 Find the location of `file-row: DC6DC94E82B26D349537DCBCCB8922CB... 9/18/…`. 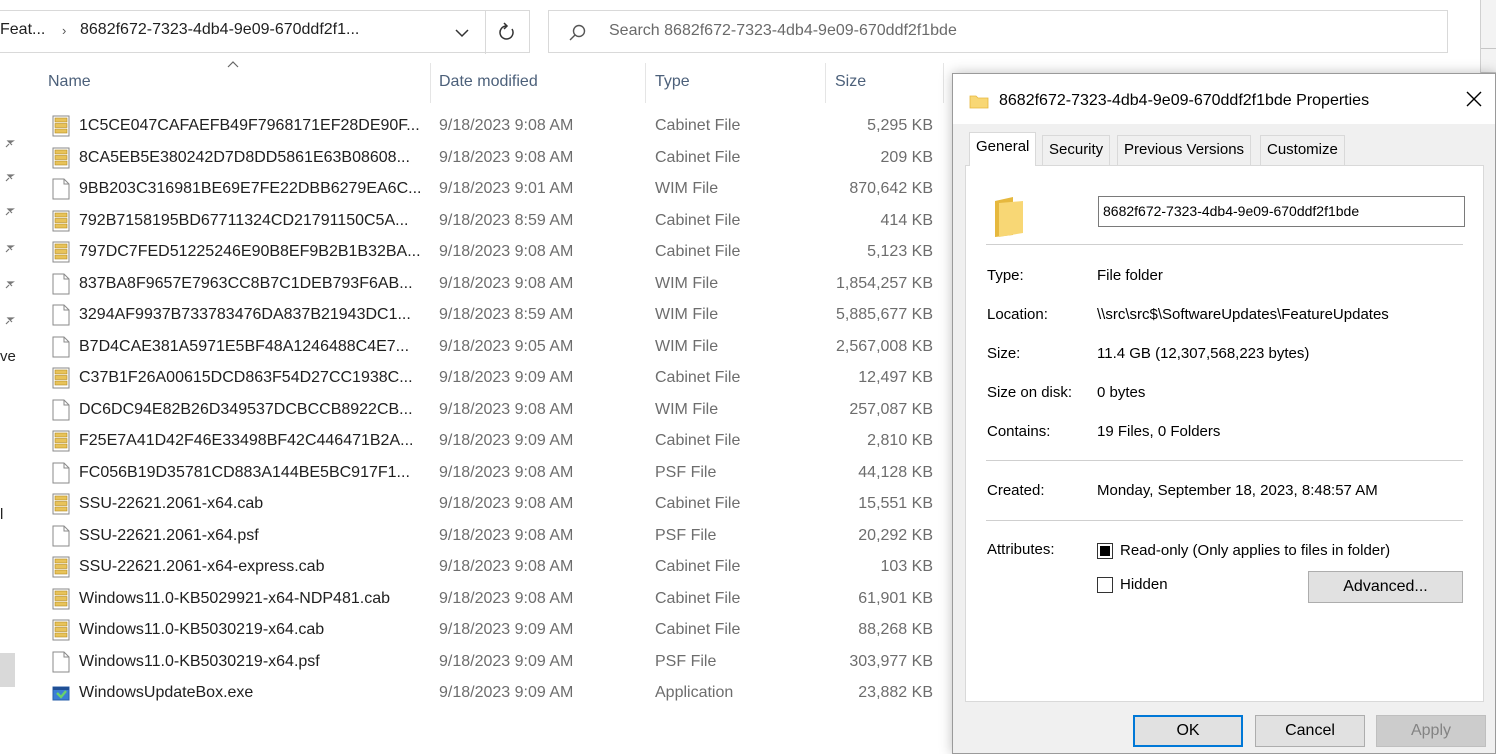

file-row: DC6DC94E82B26D349537DCBCCB8922CB... 9/18/… is located at coordinates (475, 411).